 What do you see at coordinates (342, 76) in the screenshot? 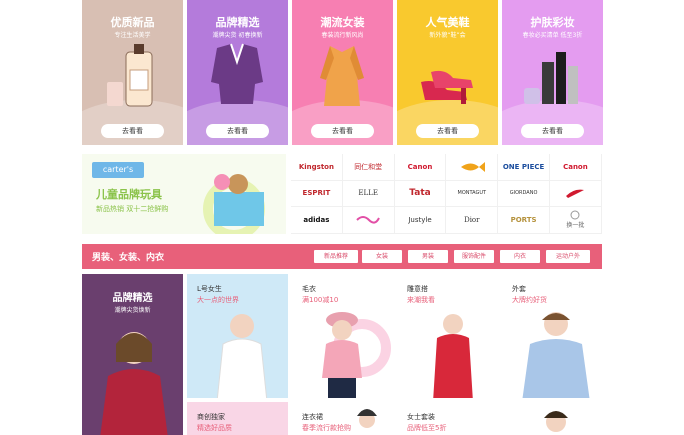
I see `coat-icon` at bounding box center [342, 76].